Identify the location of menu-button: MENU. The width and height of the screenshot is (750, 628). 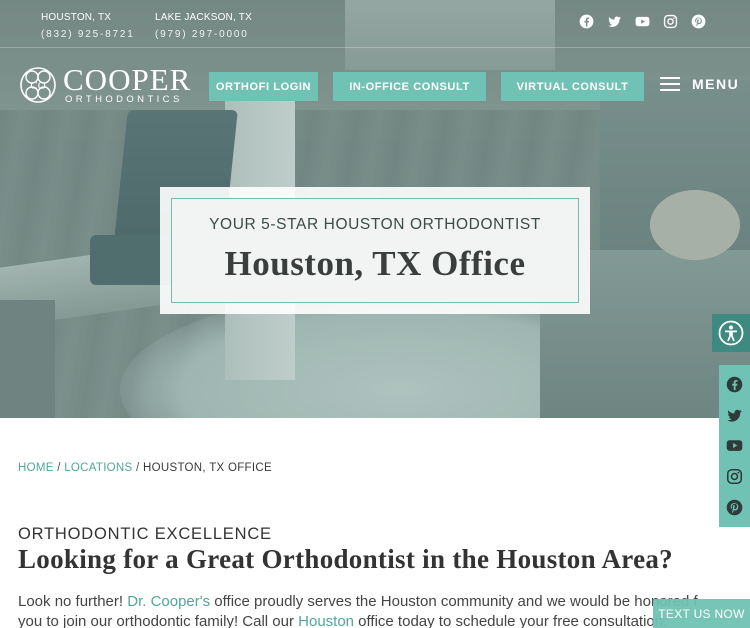
(699, 84).